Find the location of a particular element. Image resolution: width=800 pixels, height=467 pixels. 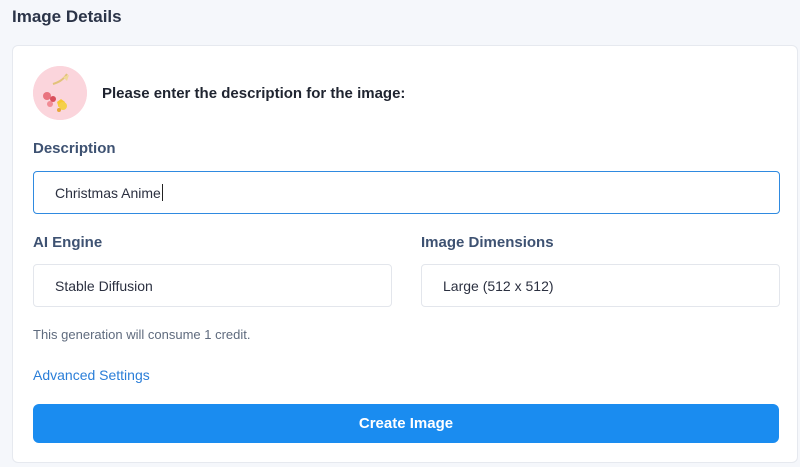

advanced-settings-link: Advanced Settings is located at coordinates (91, 375).